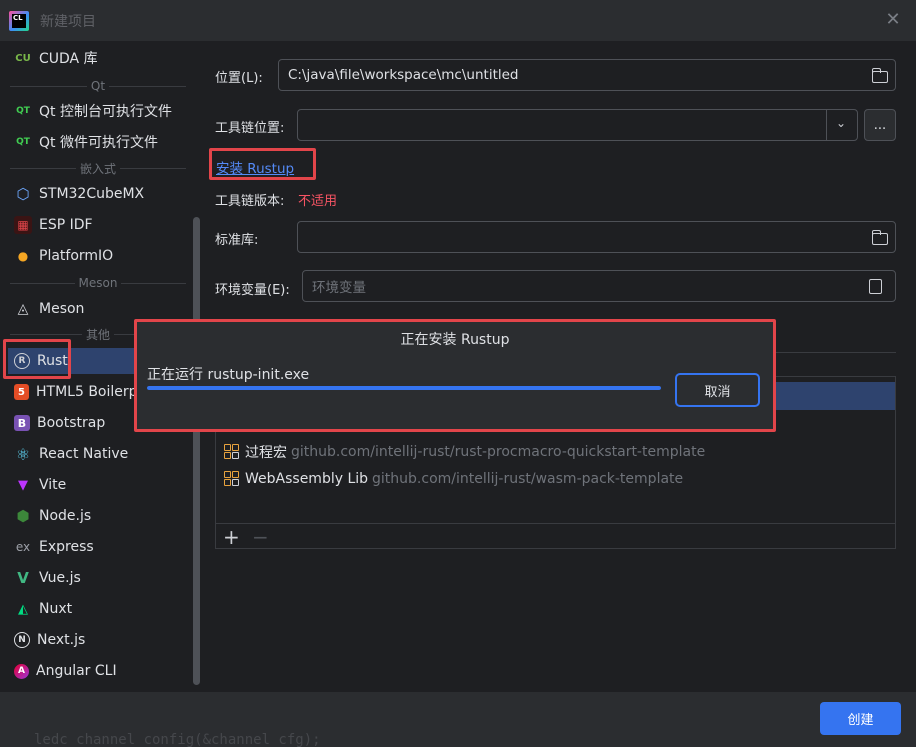 The image size is (916, 747). Describe the element at coordinates (22, 640) in the screenshot. I see `nextjs-icon: N` at that location.